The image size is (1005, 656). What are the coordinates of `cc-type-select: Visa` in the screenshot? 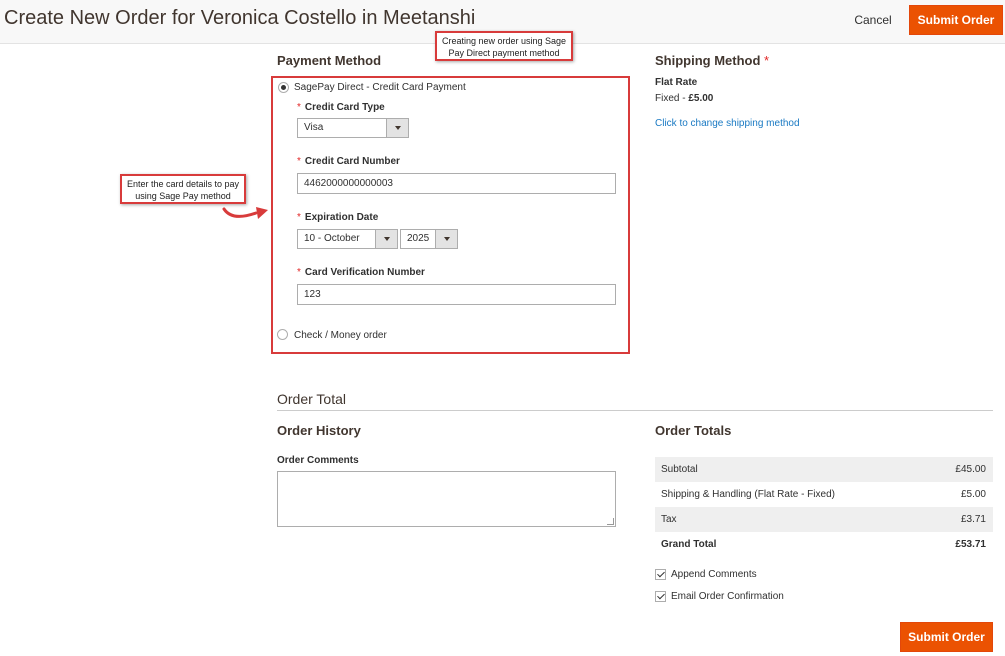 It's located at (353, 128).